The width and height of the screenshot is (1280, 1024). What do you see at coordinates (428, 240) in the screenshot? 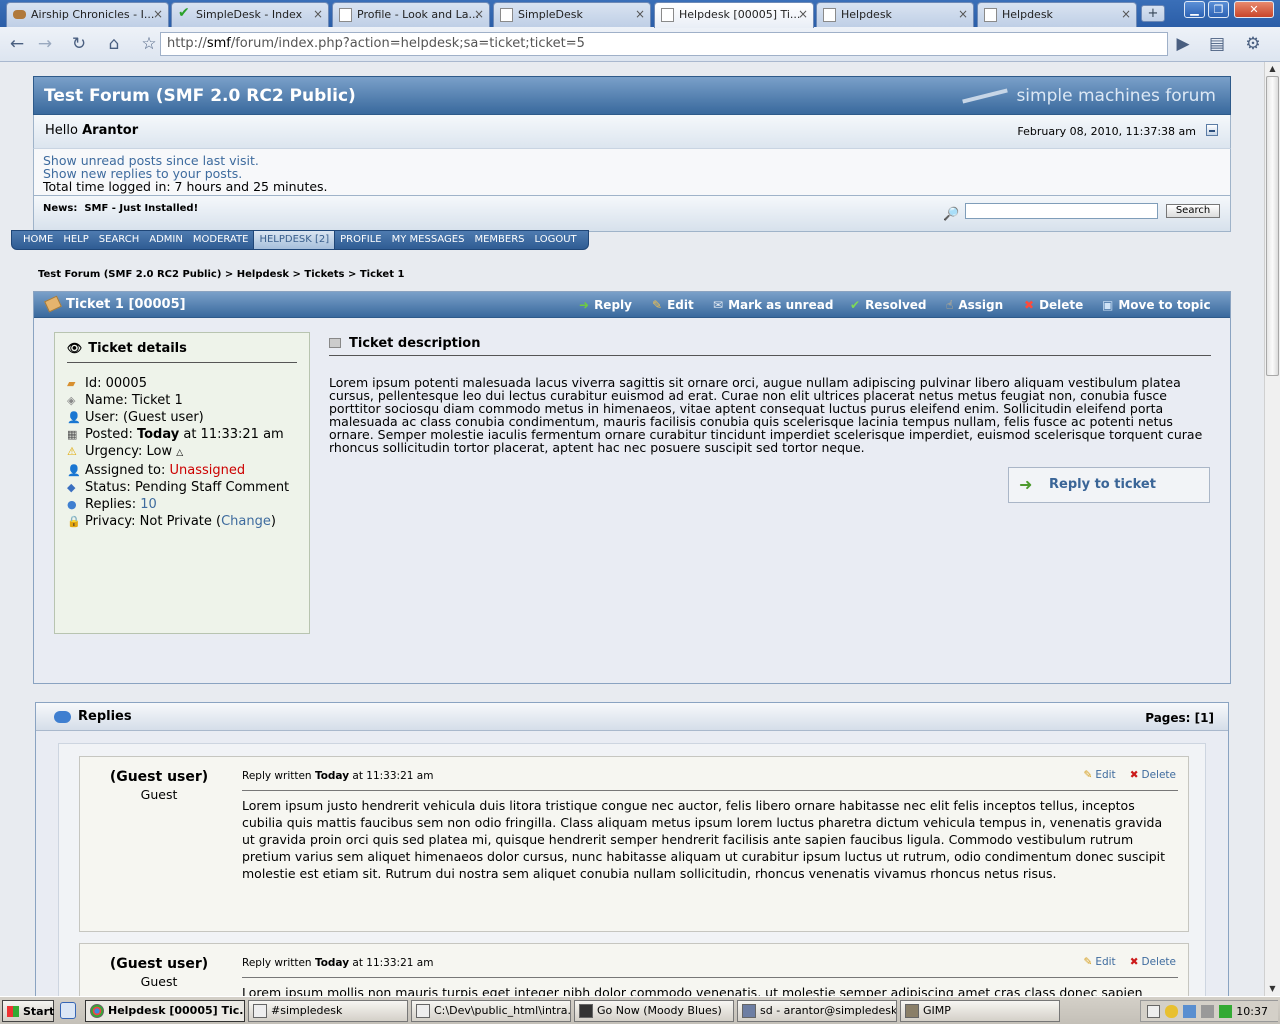
I see `menu-my-messages: MY MESSAGES` at bounding box center [428, 240].